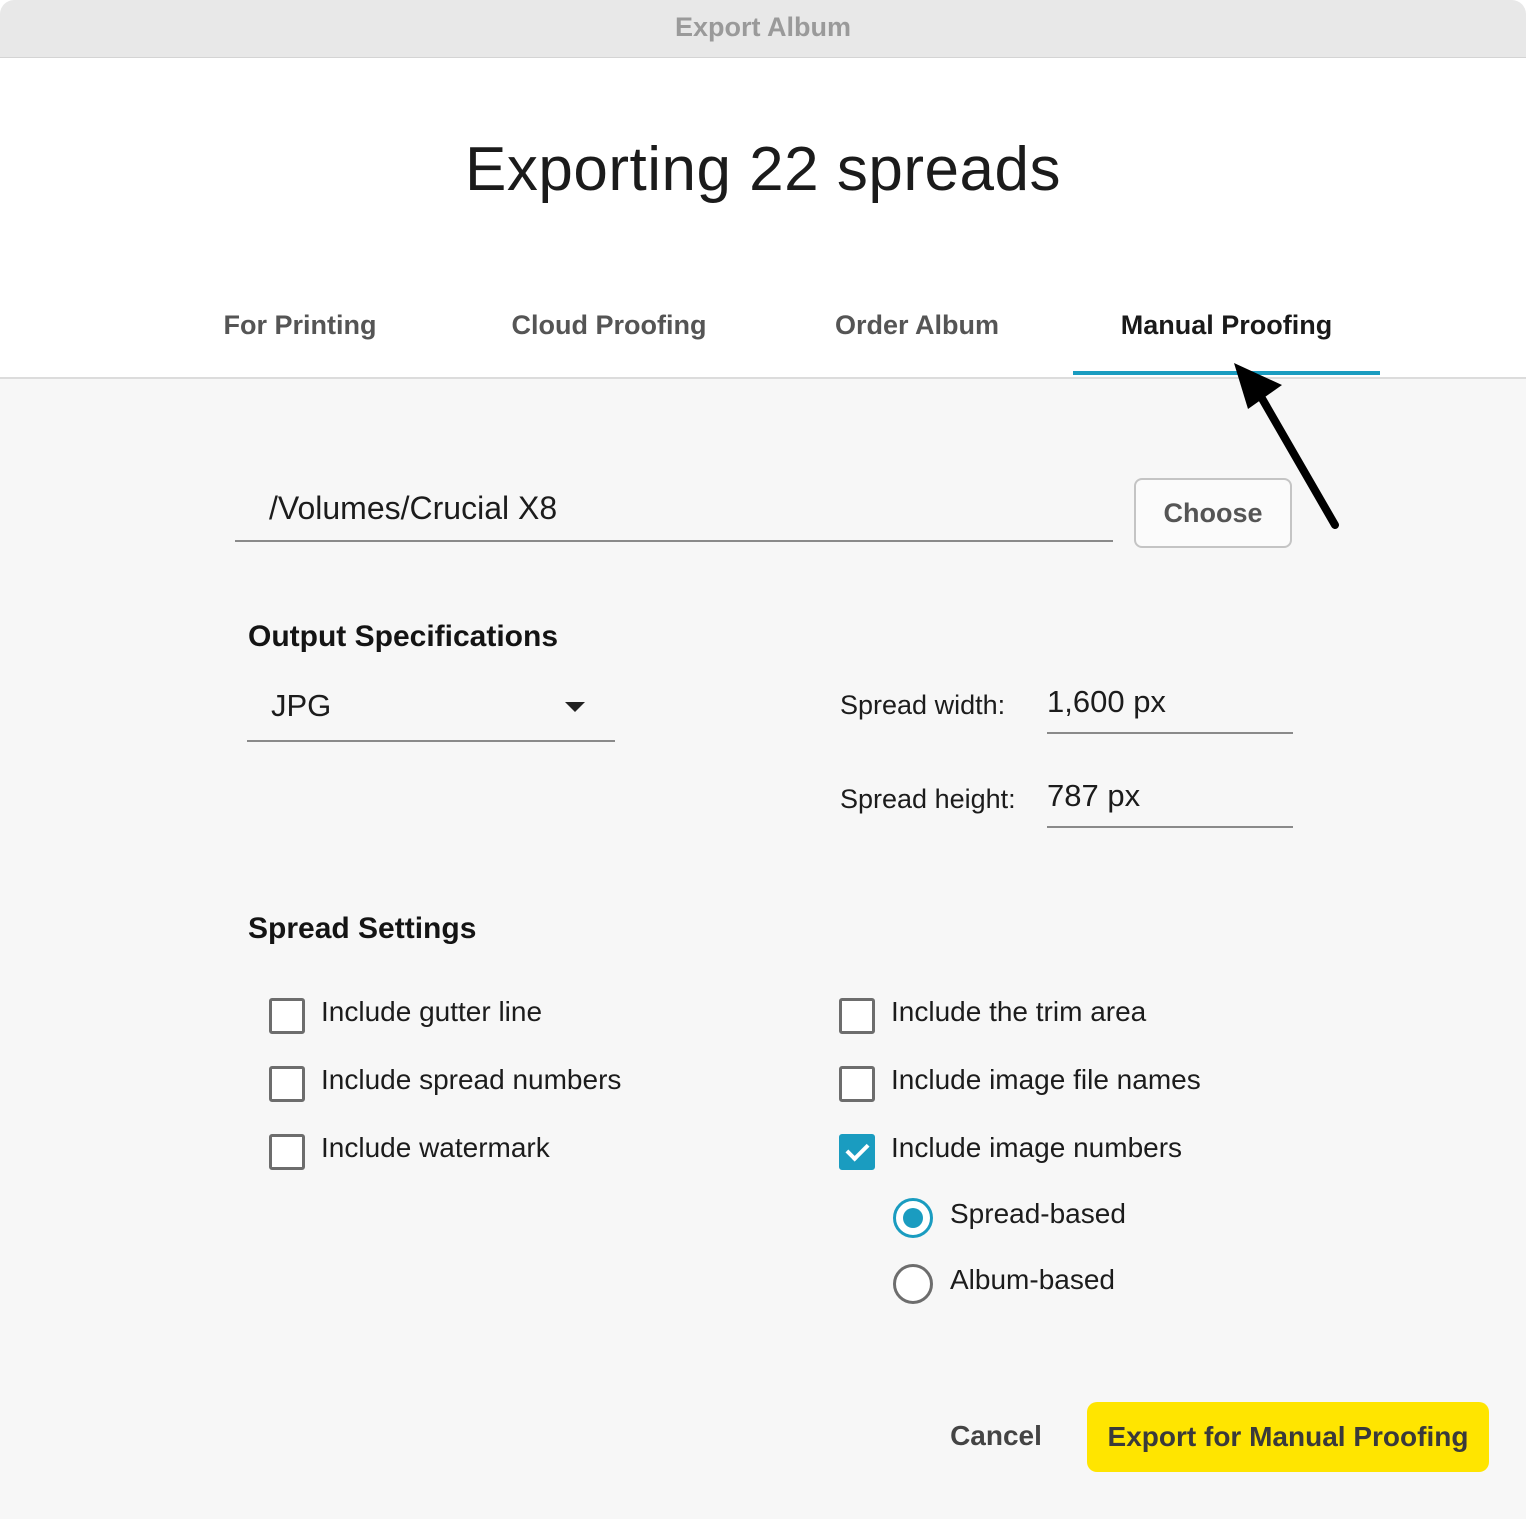  What do you see at coordinates (1286, 446) in the screenshot?
I see `arrow-pointer-icon` at bounding box center [1286, 446].